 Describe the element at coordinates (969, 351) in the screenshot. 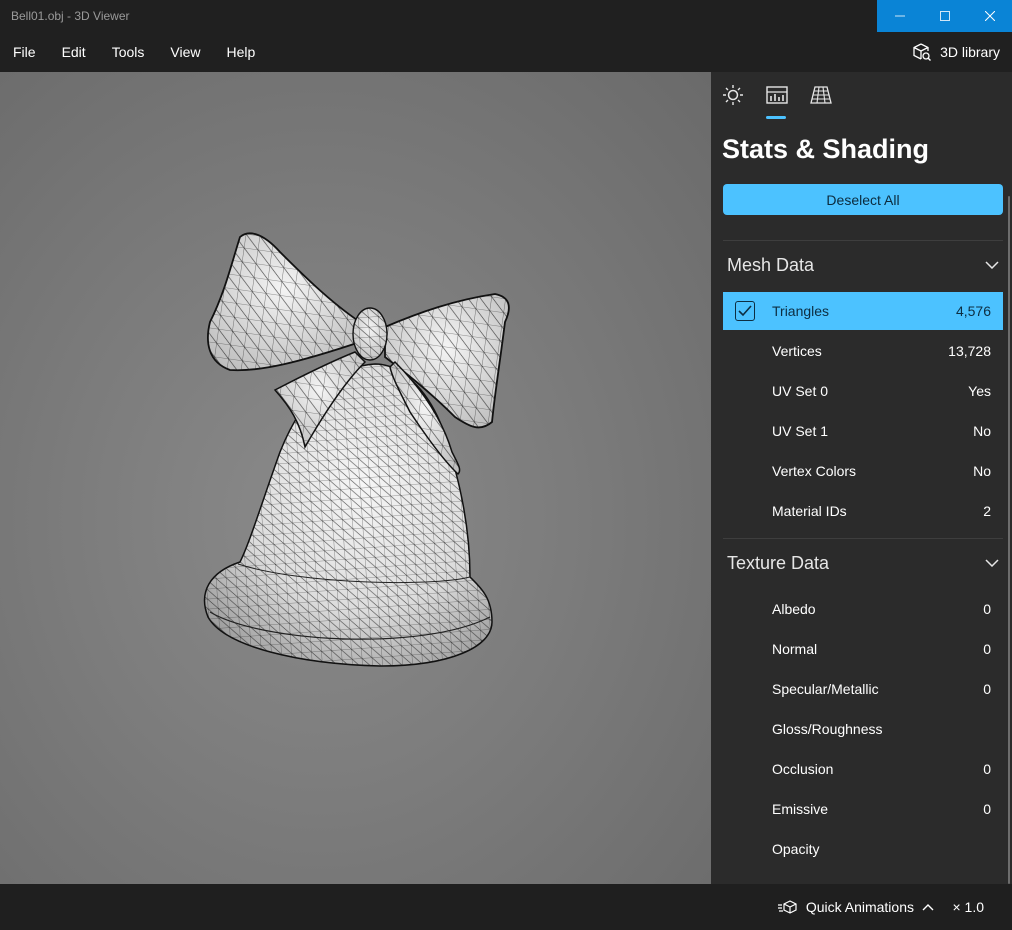

I see `row-value: 13,728` at that location.